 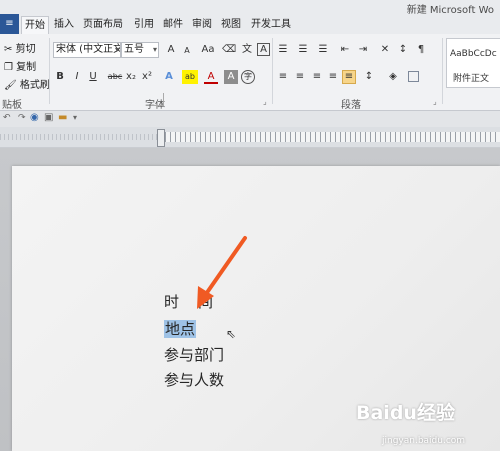 I want to click on arrow-shaft, so click(x=225, y=266).